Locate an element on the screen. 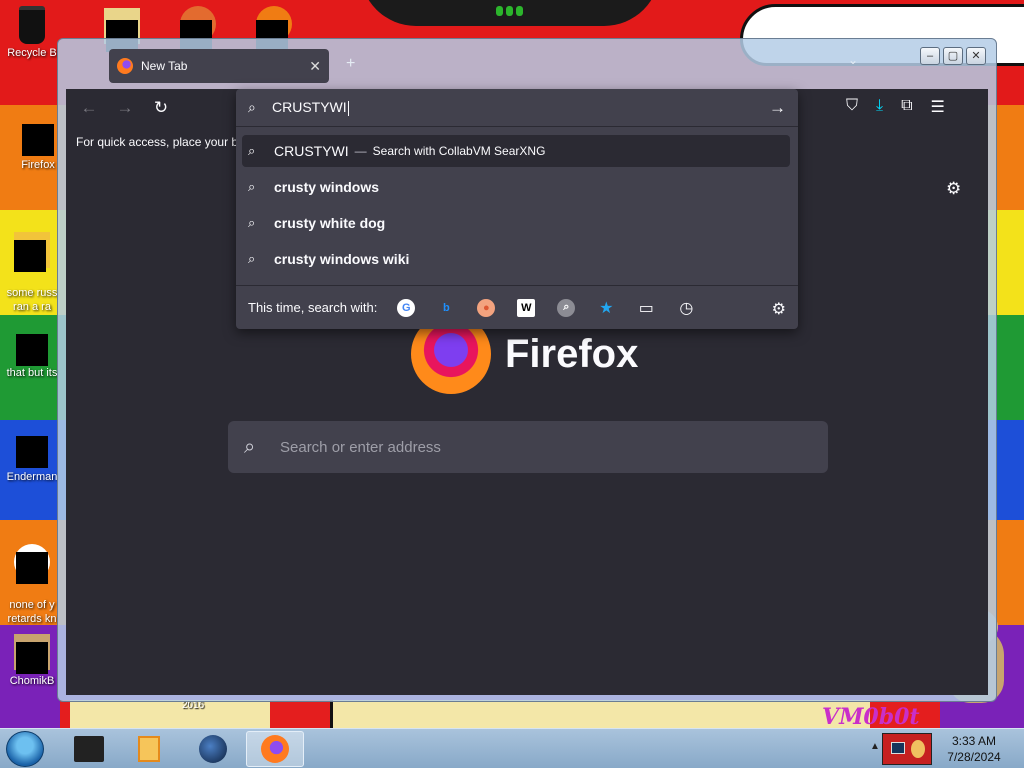 The height and width of the screenshot is (768, 1024). minimize-button: – is located at coordinates (930, 56).